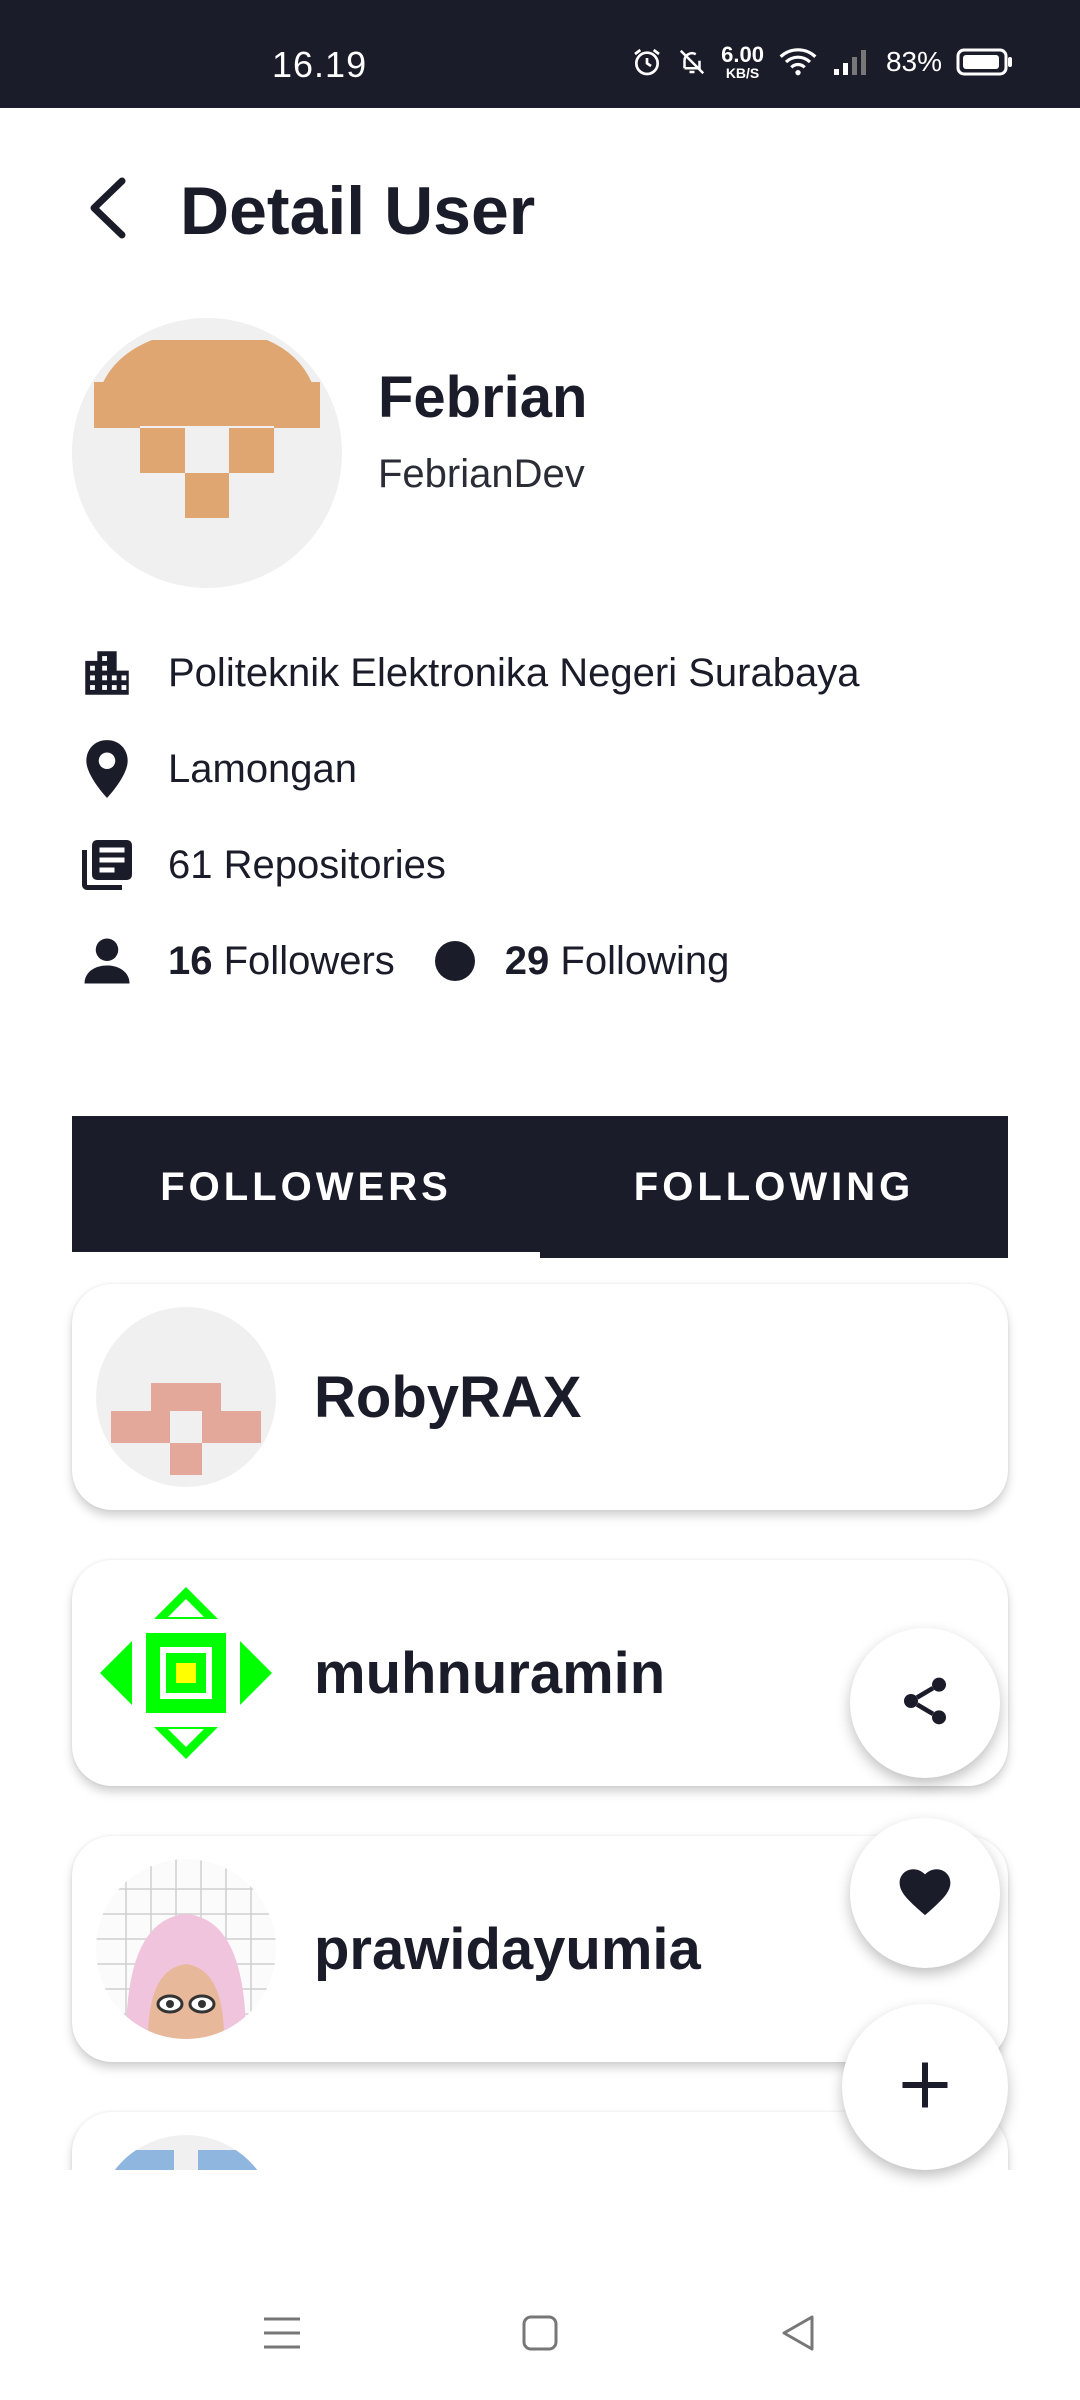 The image size is (1080, 2400). What do you see at coordinates (913, 61) in the screenshot?
I see `battery-percent: 83%` at bounding box center [913, 61].